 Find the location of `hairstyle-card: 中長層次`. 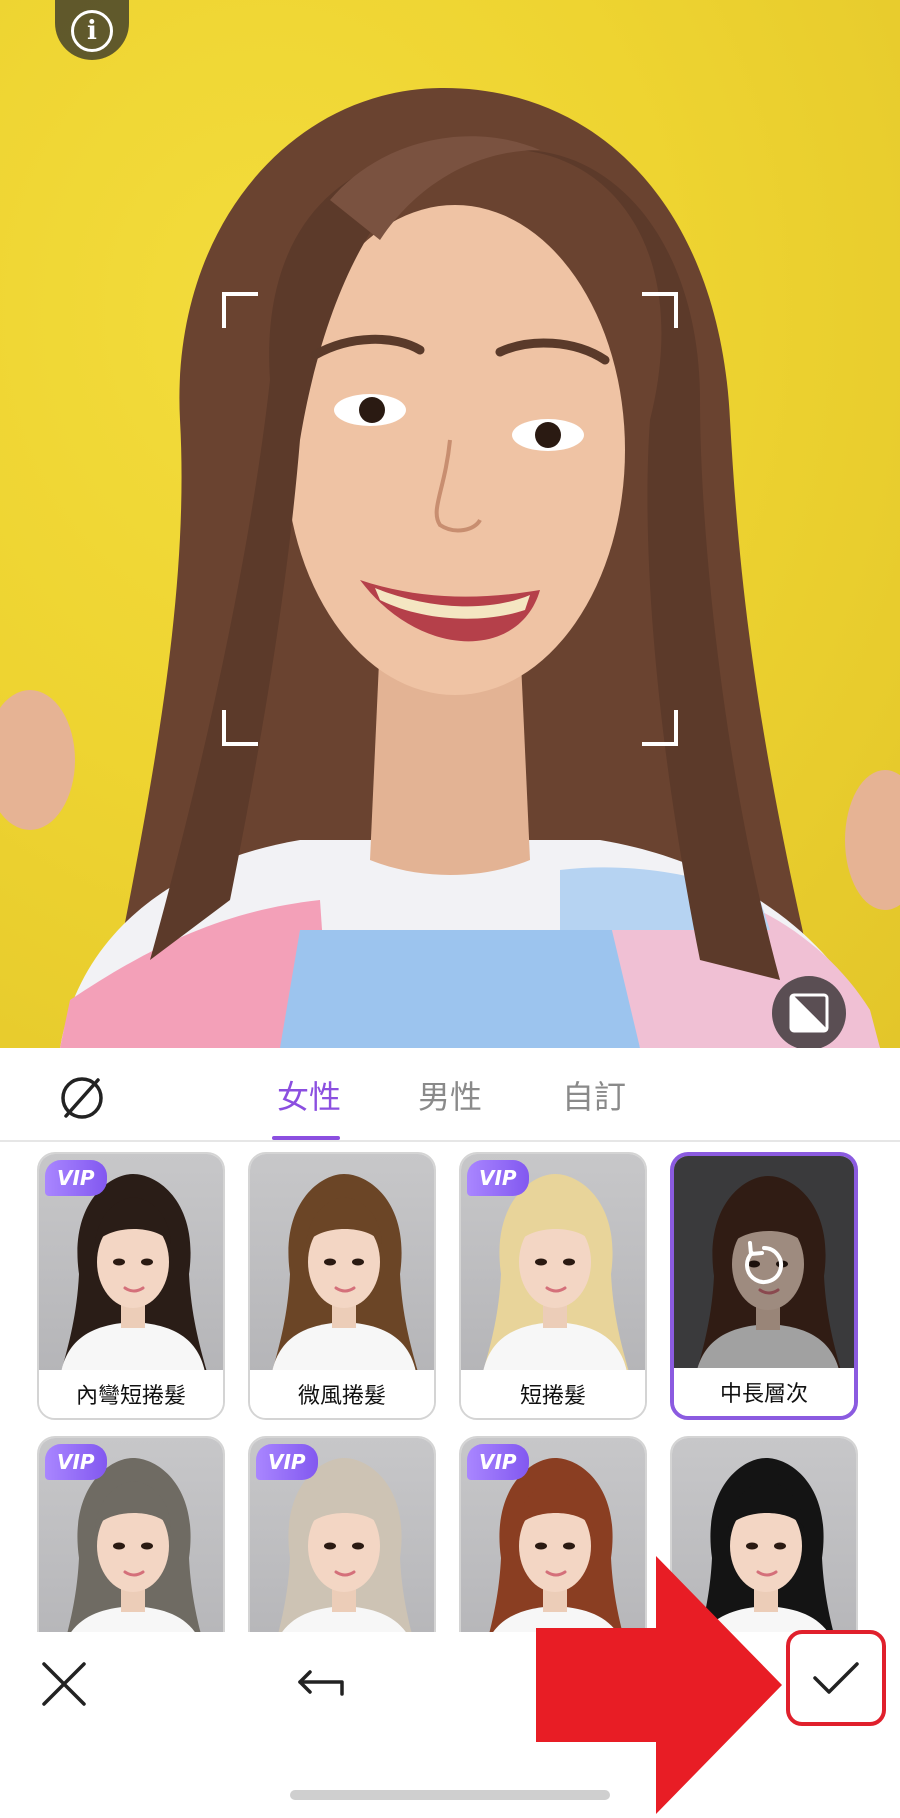

hairstyle-card: 中長層次 is located at coordinates (764, 1286).